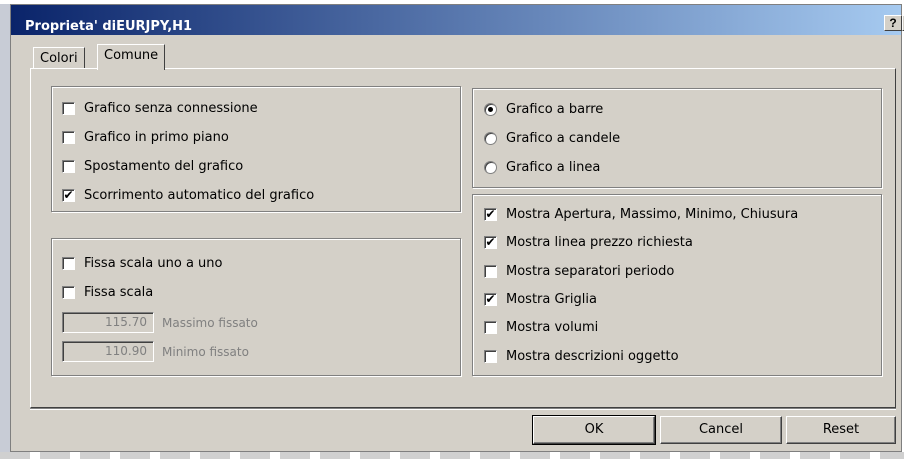 Image resolution: width=904 pixels, height=459 pixels. I want to click on checkbox-show-ask-line: ✔ Mostra linea prezzo richiesta, so click(588, 242).